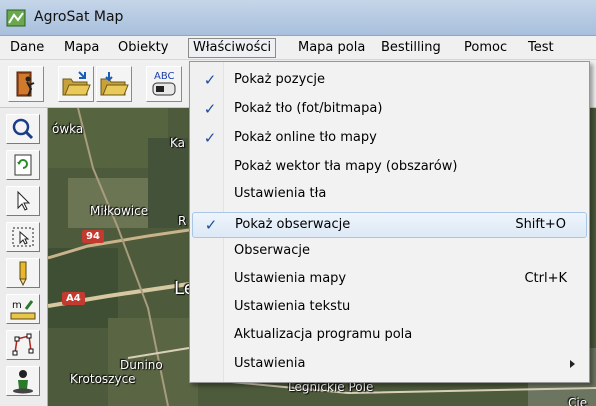 The width and height of the screenshot is (596, 406). Describe the element at coordinates (79, 17) in the screenshot. I see `window-title: AgroSat Map` at that location.